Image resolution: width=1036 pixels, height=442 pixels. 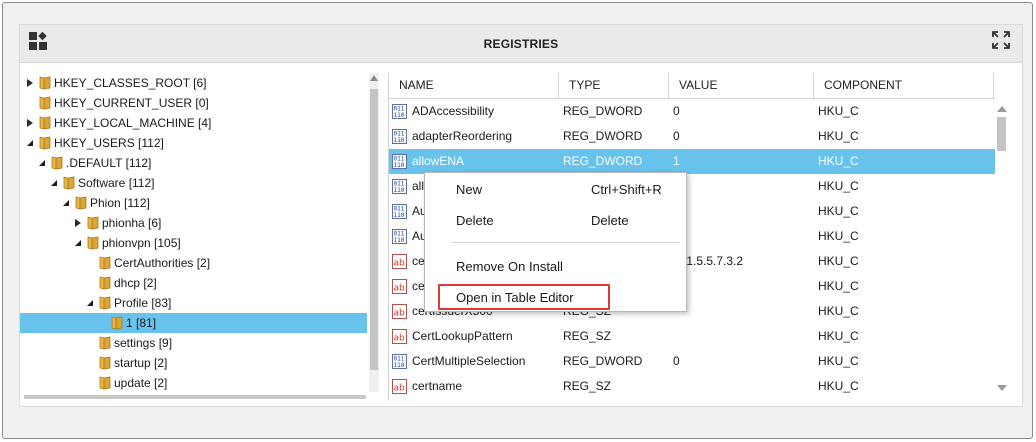 I want to click on cell-value: 1, so click(x=676, y=161).